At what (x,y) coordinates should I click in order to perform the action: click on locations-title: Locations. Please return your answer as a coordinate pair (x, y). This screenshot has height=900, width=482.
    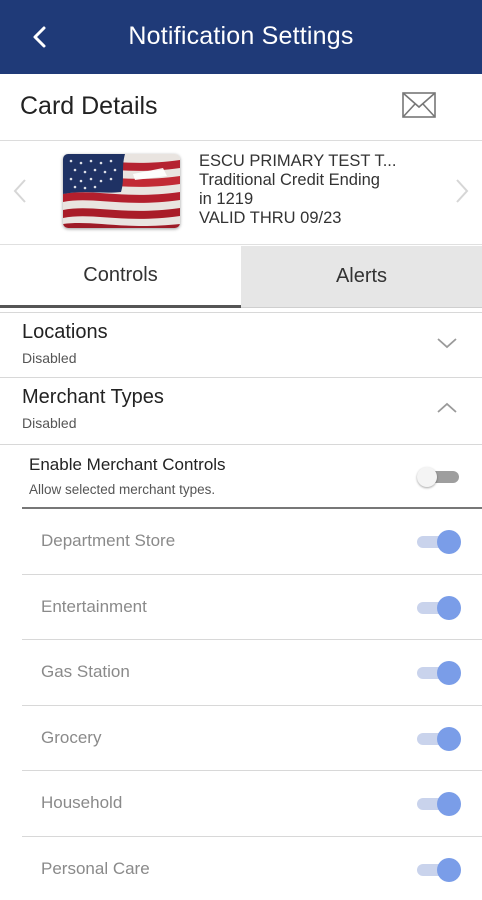
    Looking at the image, I should click on (65, 332).